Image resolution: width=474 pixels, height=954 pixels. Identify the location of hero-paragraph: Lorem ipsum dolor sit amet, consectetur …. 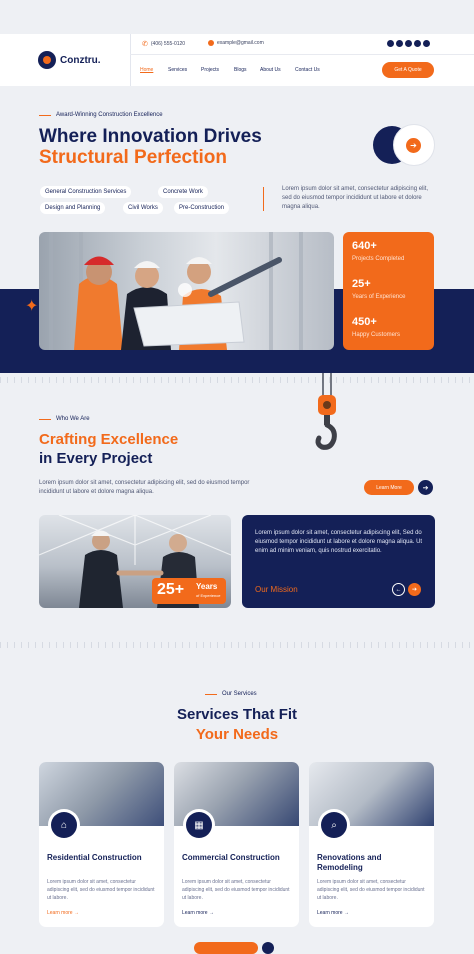
(355, 198).